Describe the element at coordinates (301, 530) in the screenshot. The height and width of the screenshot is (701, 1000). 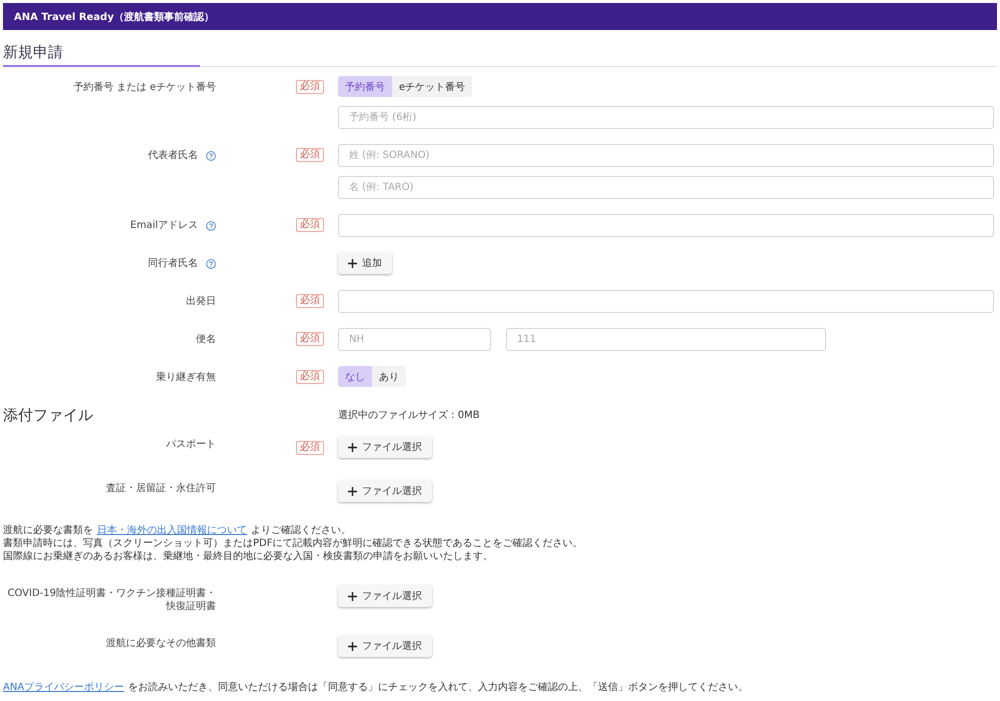
I see `notice-text: よりご確認ください。` at that location.